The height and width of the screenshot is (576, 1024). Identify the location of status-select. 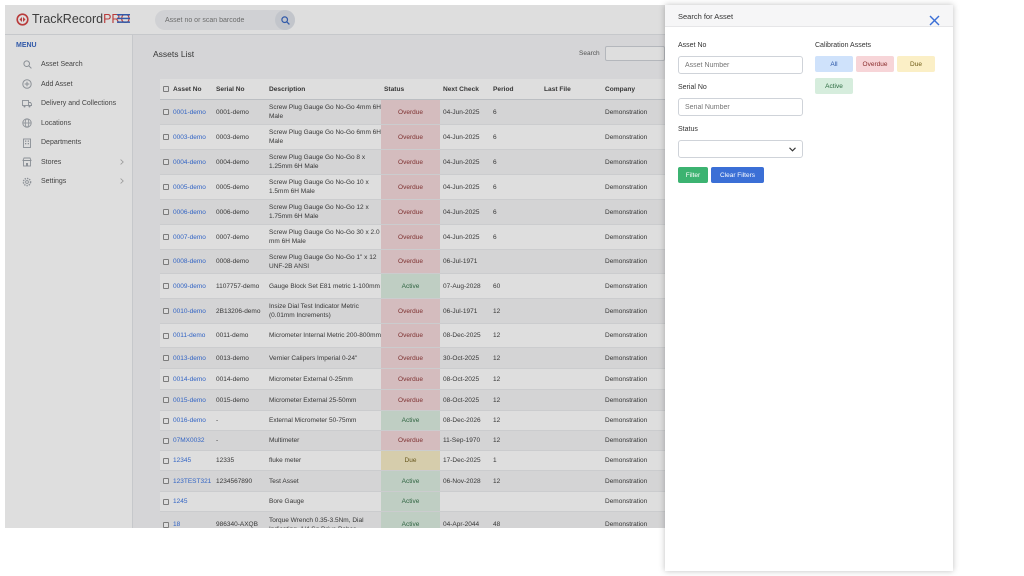
(740, 149).